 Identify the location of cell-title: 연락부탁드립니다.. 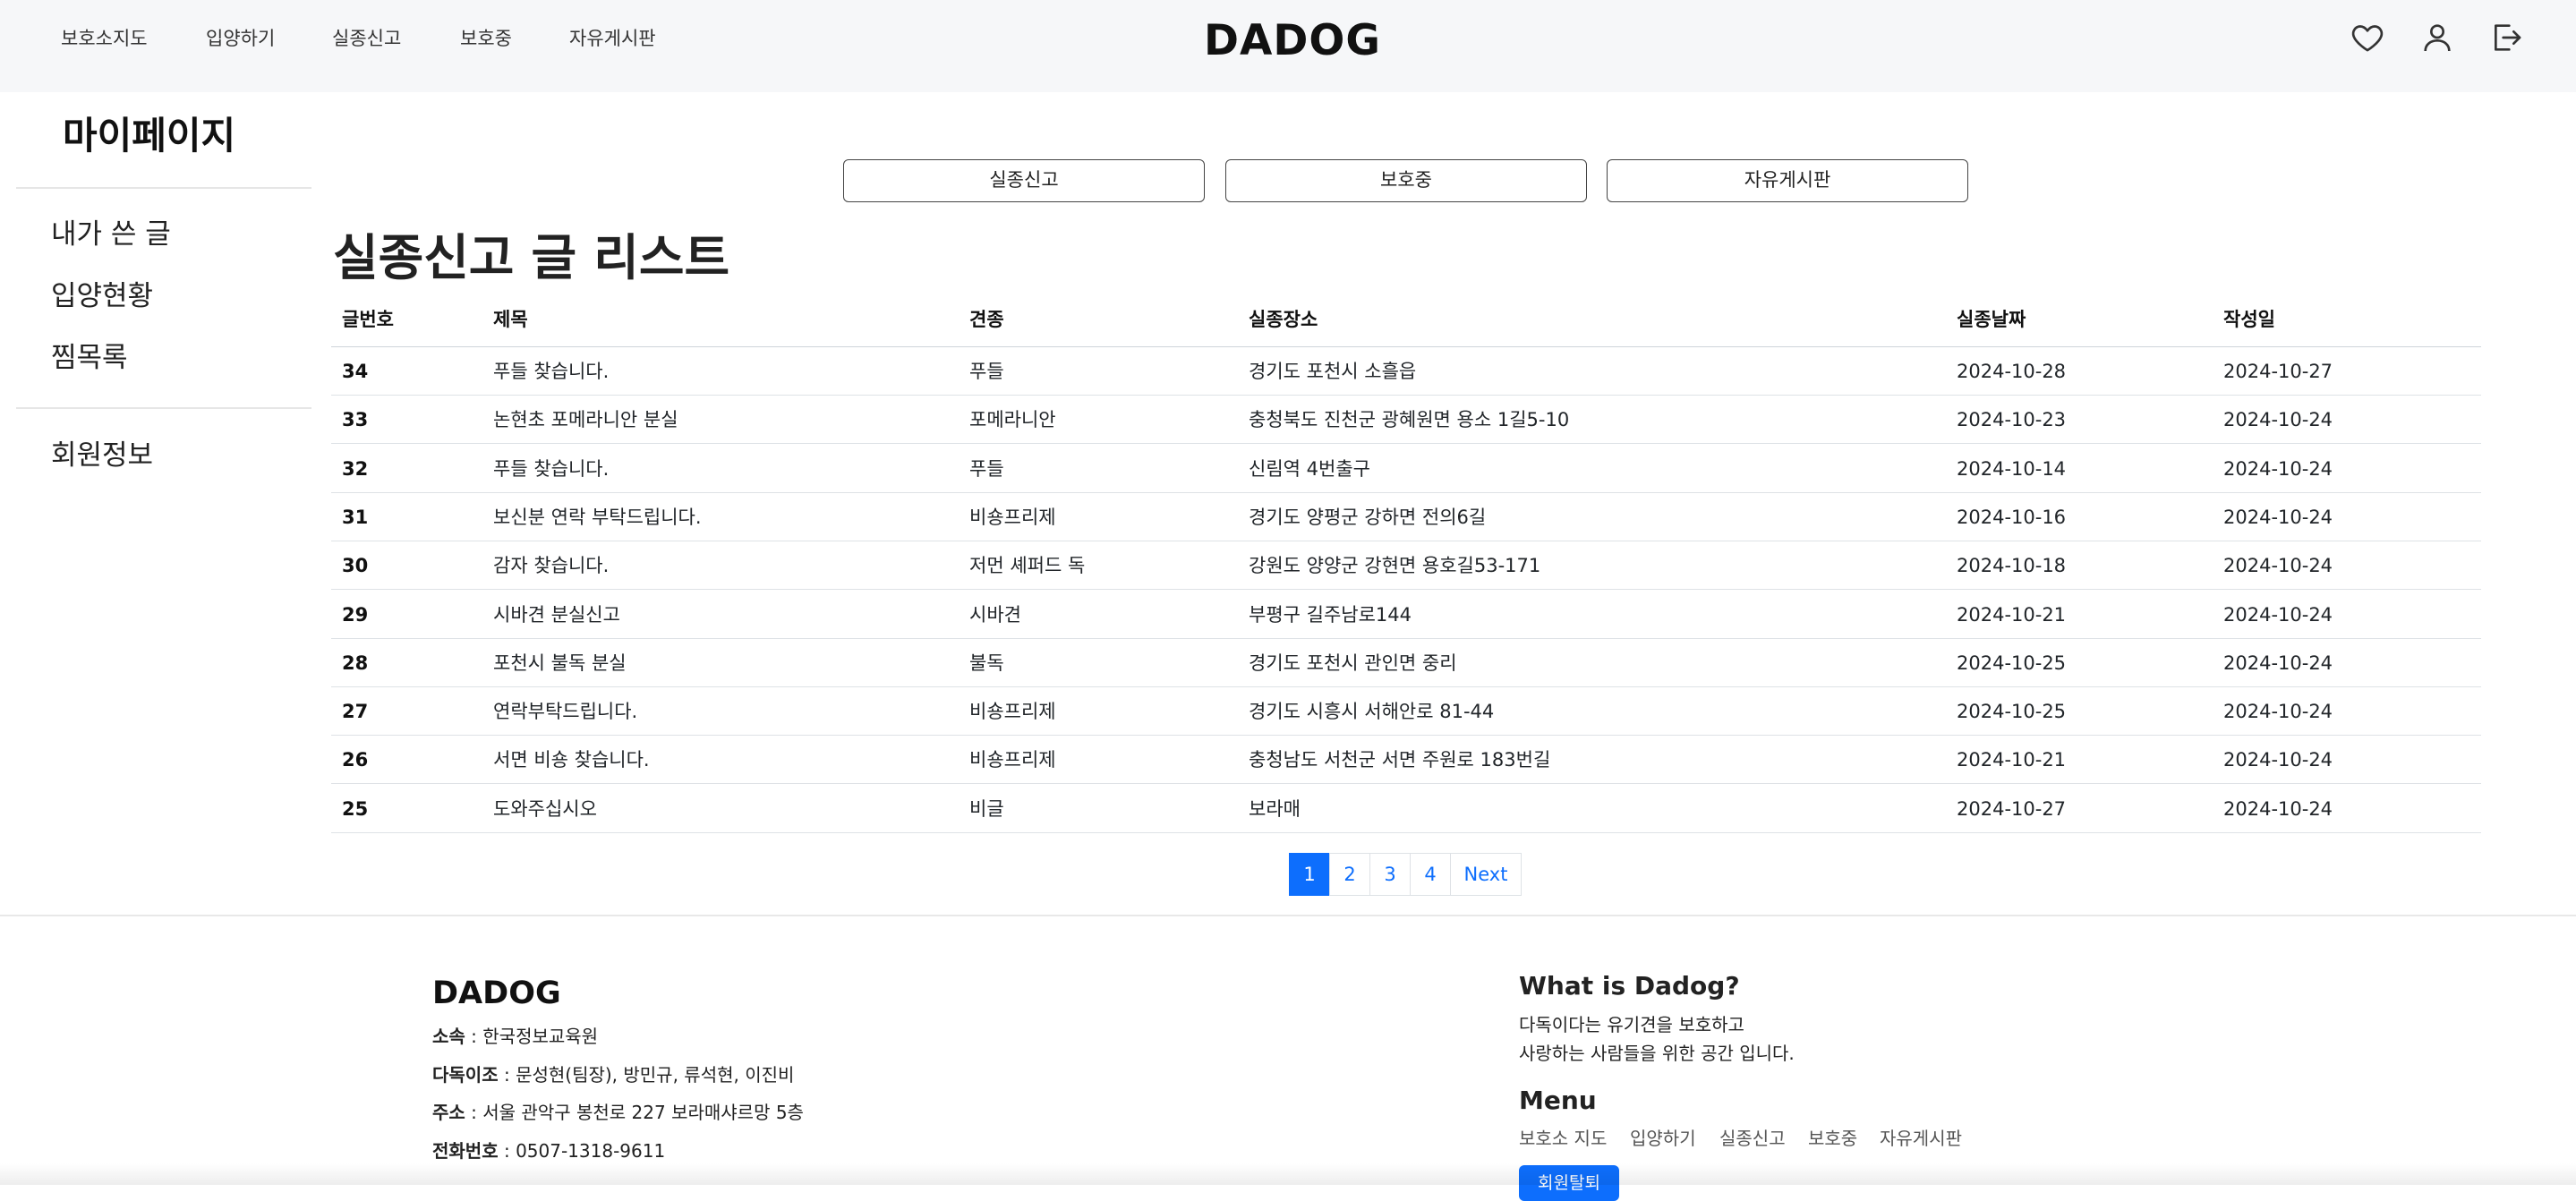
(565, 711).